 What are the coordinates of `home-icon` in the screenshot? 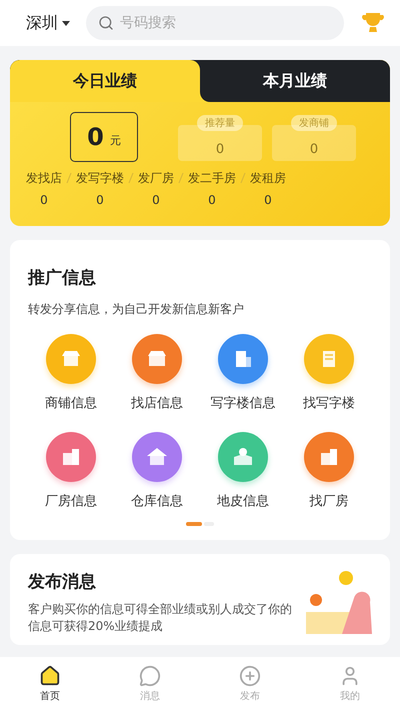 It's located at (50, 675).